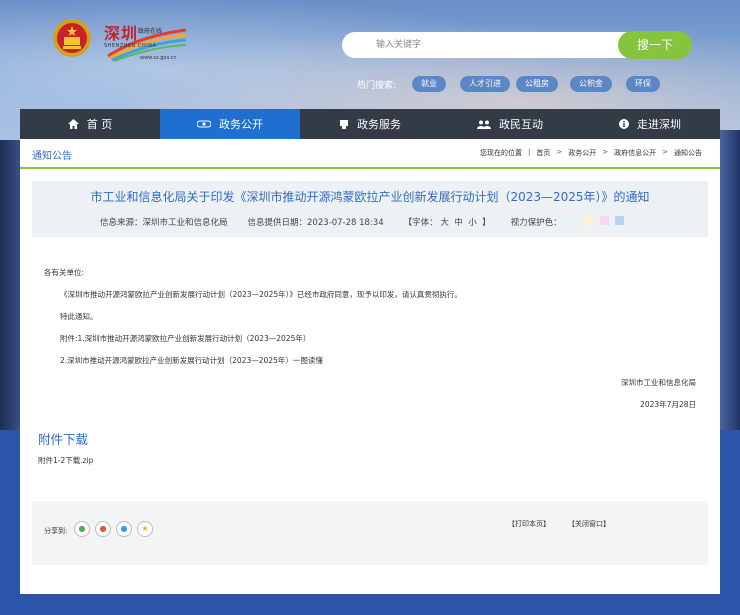  Describe the element at coordinates (150, 30) in the screenshot. I see `logo-subtitle: 政府在线` at that location.